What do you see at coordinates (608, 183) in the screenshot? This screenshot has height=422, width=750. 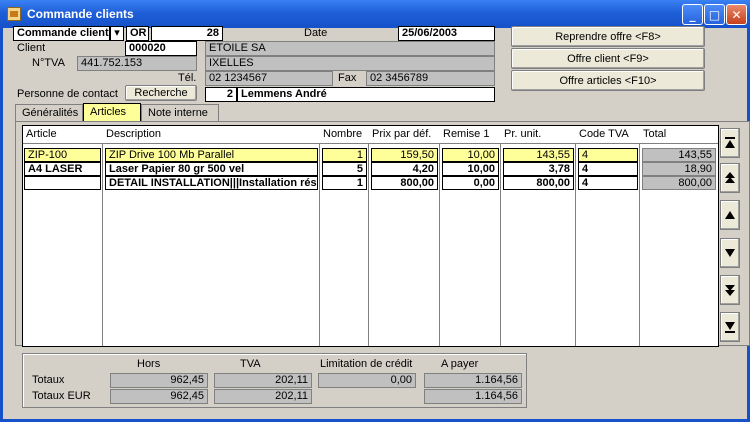 I see `table-row-3-code-tva: 4` at bounding box center [608, 183].